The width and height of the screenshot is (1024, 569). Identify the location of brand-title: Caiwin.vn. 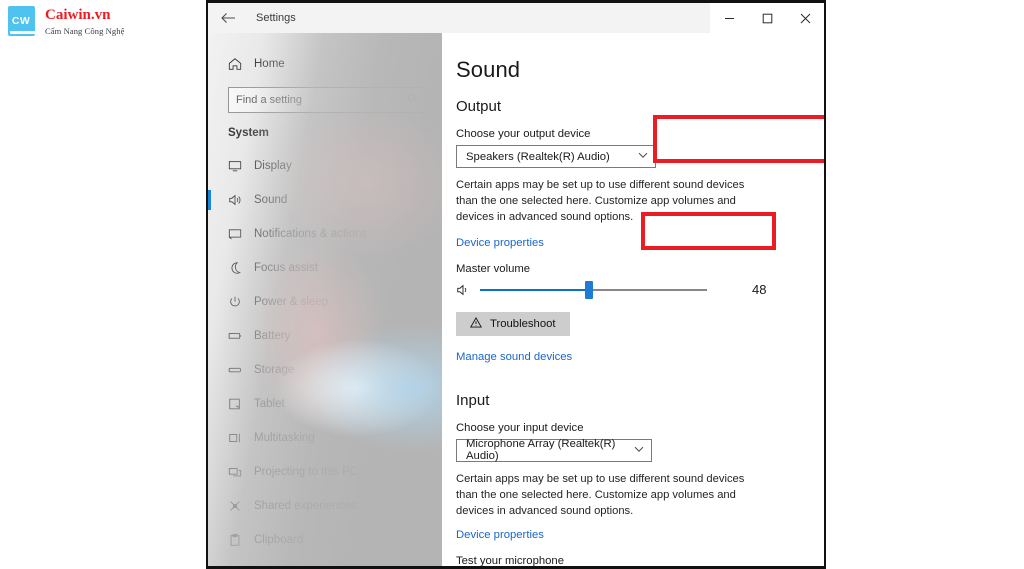
(78, 15).